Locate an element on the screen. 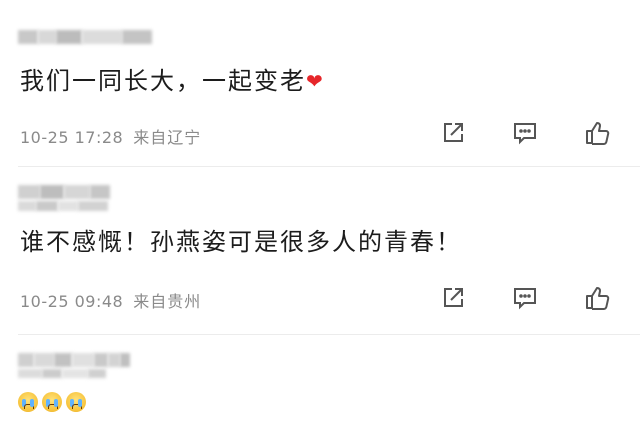 The height and width of the screenshot is (422, 640). comment-meta: 10-25 17:28 来自辽宁 is located at coordinates (110, 136).